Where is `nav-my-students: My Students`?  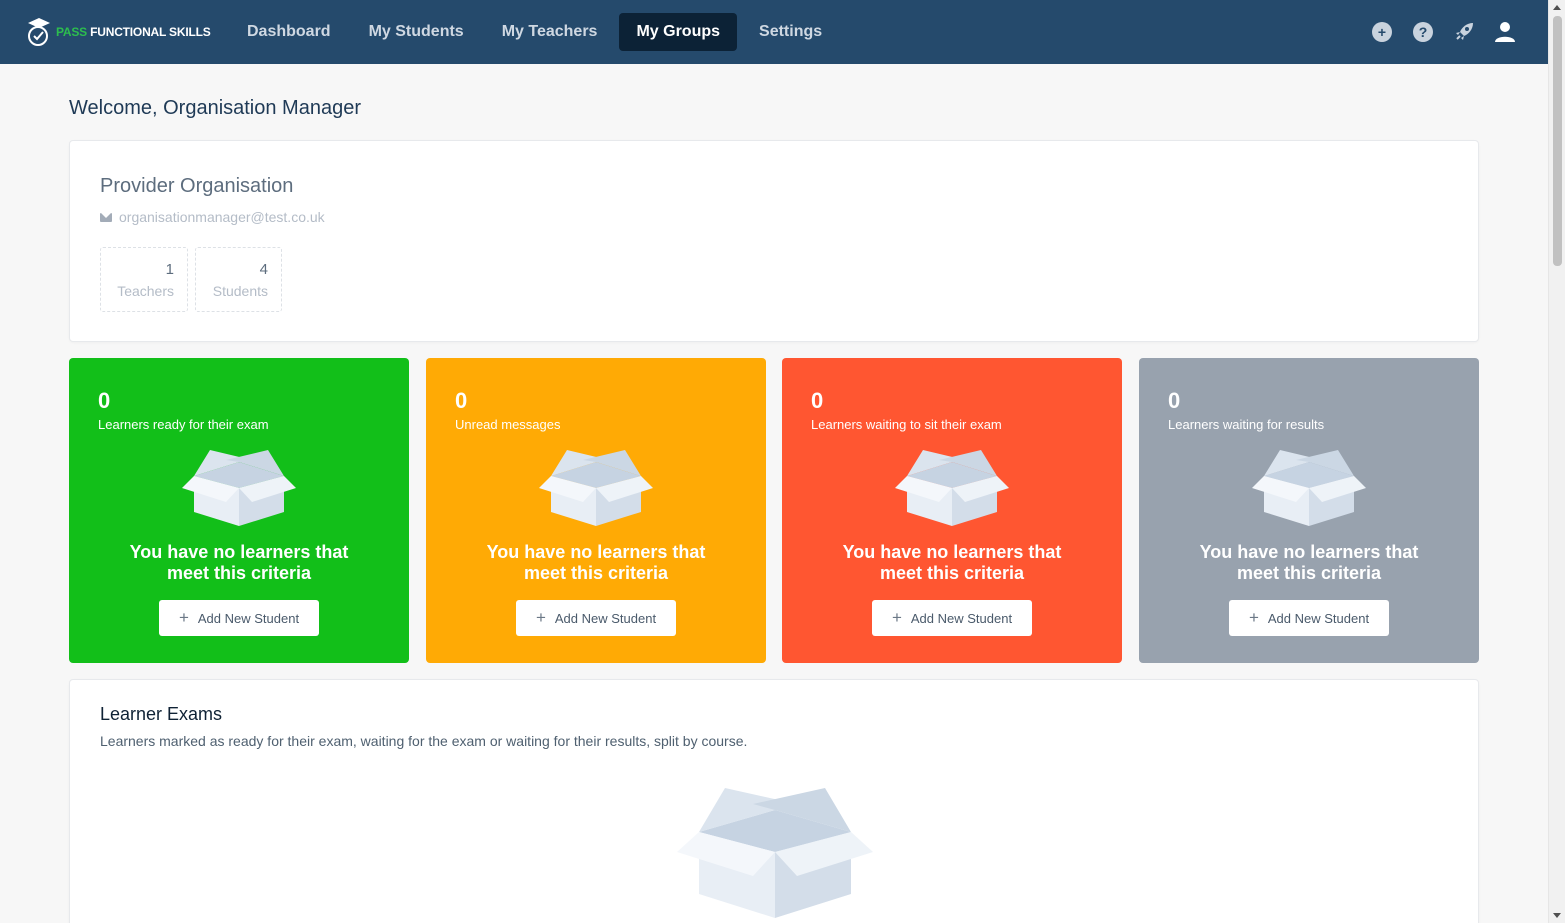 nav-my-students: My Students is located at coordinates (416, 32).